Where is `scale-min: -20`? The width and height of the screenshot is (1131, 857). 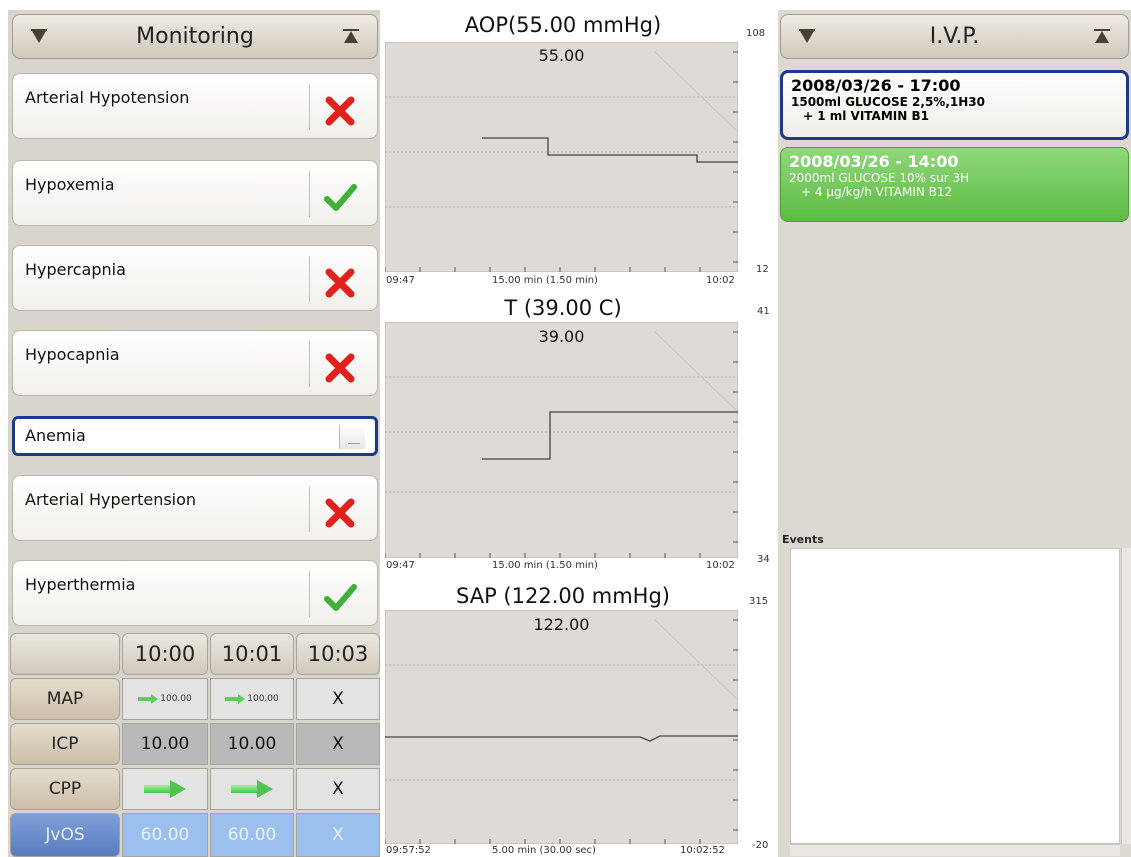 scale-min: -20 is located at coordinates (760, 845).